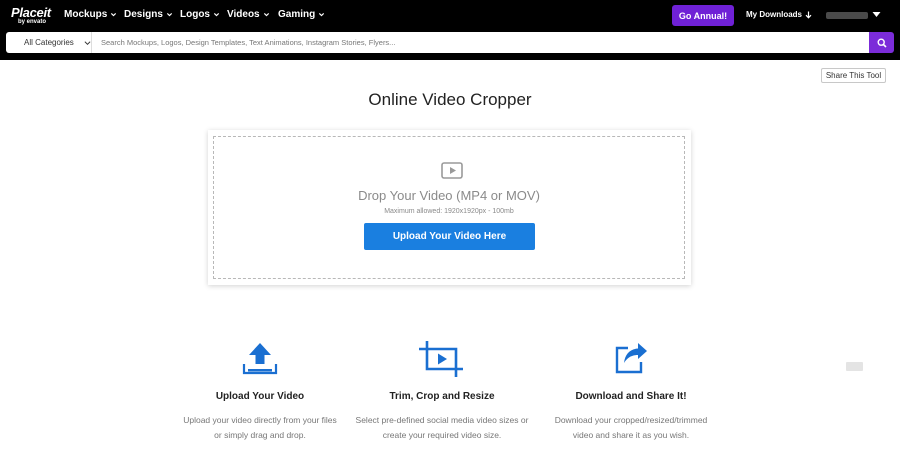 The height and width of the screenshot is (465, 900). I want to click on search-icon, so click(881, 42).